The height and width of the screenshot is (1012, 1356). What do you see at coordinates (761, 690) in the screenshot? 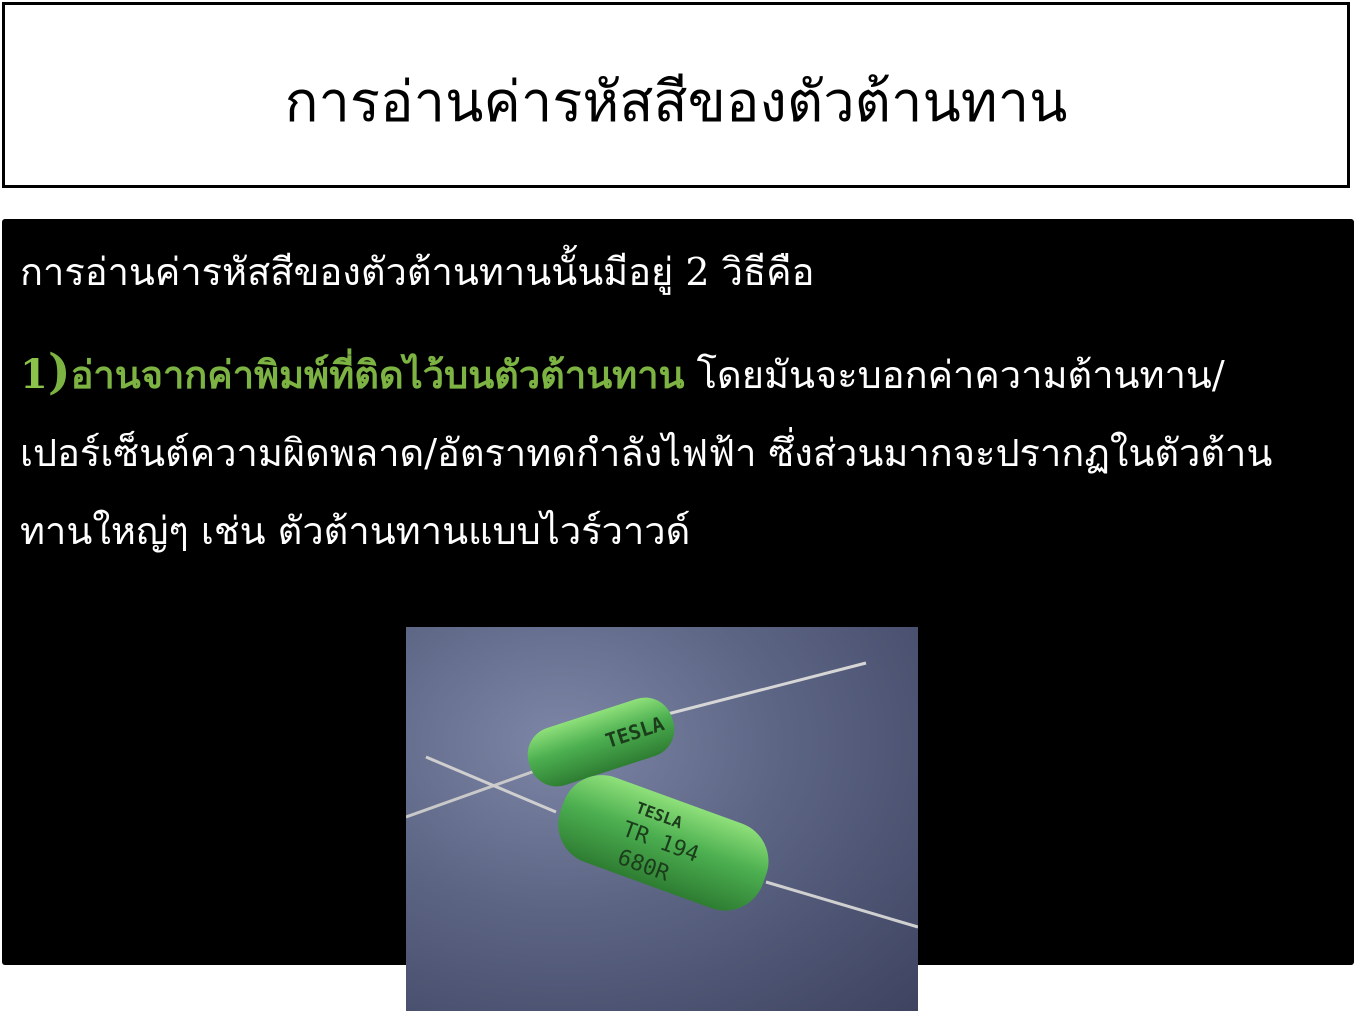
I see `back-resistor-lead-right` at bounding box center [761, 690].